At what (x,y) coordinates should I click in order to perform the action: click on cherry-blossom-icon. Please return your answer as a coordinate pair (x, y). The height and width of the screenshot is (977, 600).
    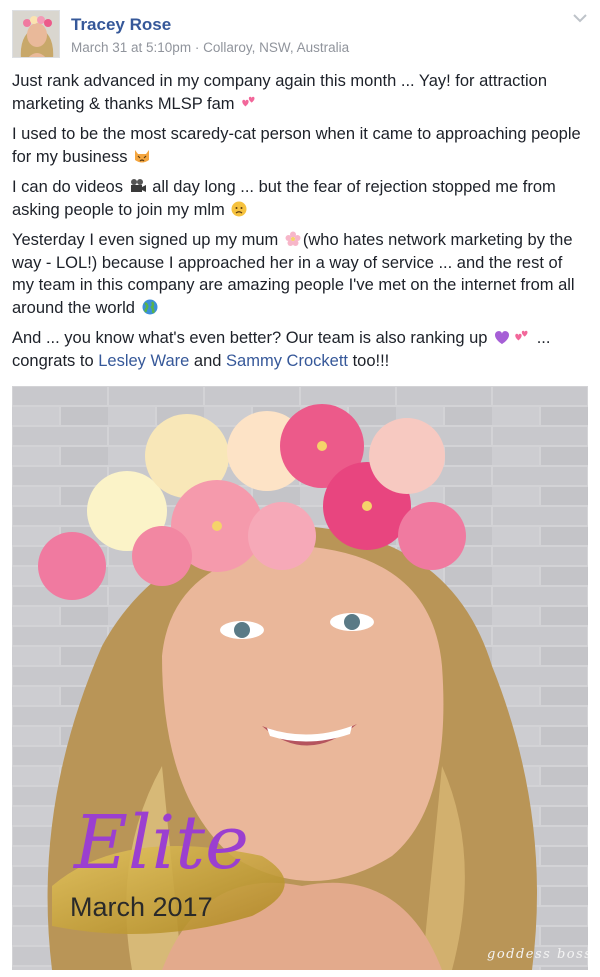
    Looking at the image, I should click on (293, 238).